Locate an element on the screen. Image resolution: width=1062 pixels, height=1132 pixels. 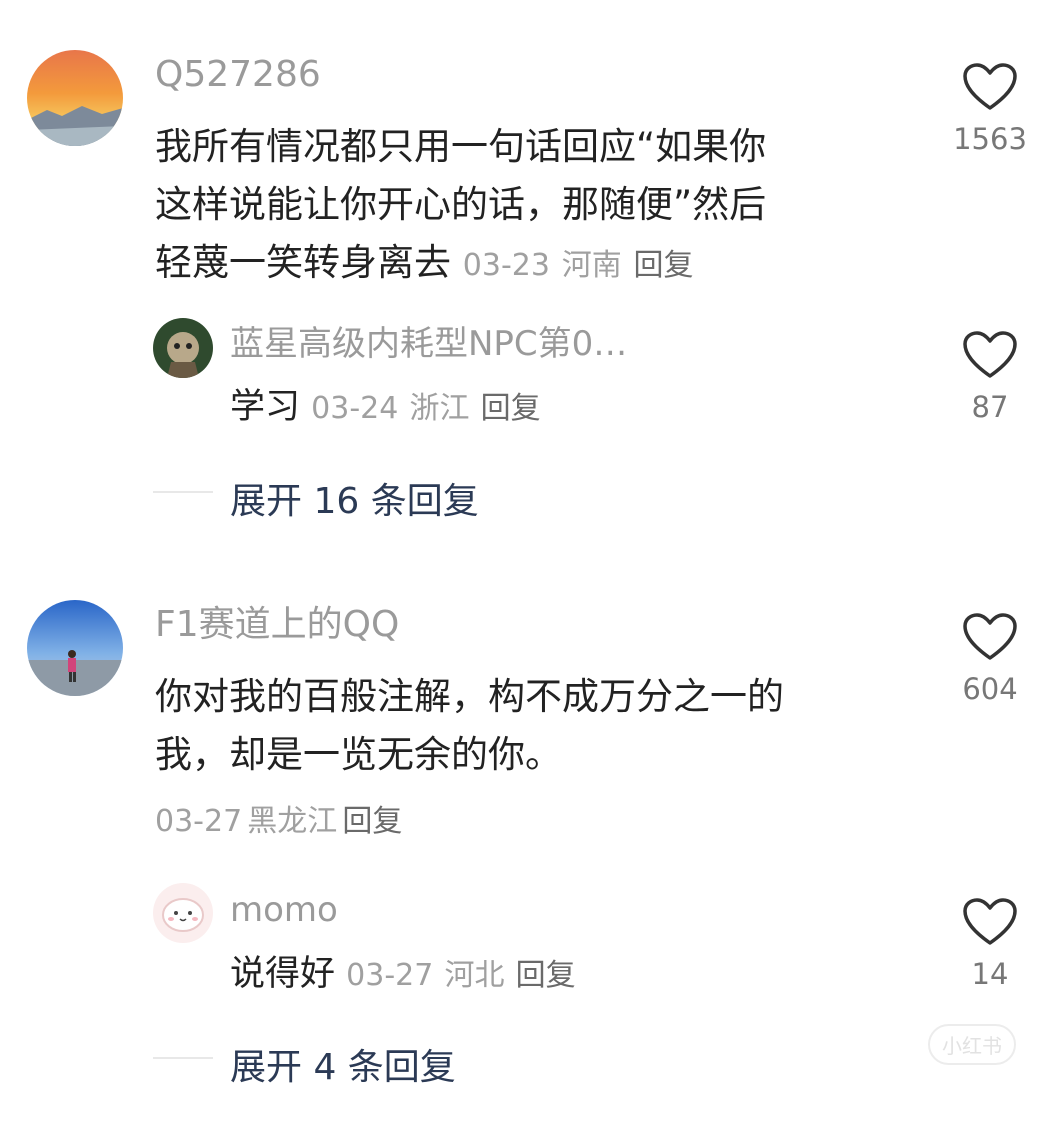
reply-text-row: 说得好 03-27 河北 回复 is located at coordinates (403, 974).